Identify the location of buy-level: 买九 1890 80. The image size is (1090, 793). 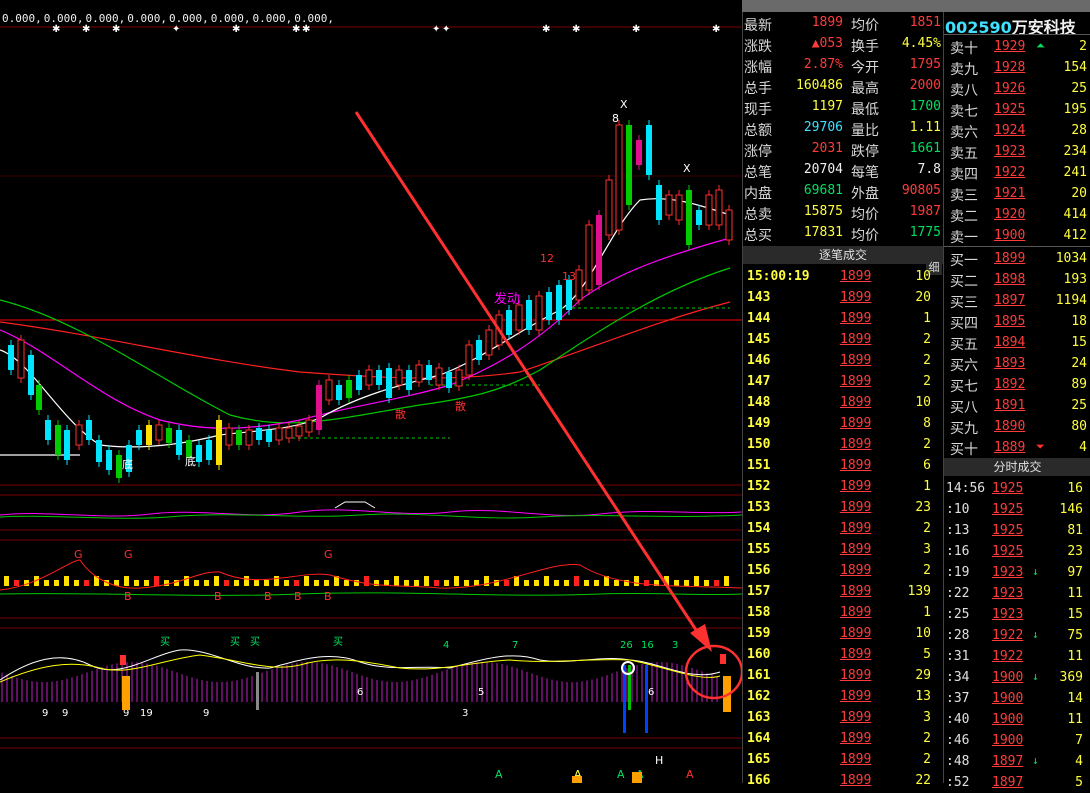
(1017, 426).